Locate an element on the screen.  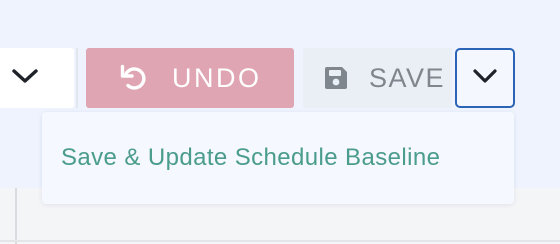
content-divider is located at coordinates (16, 216).